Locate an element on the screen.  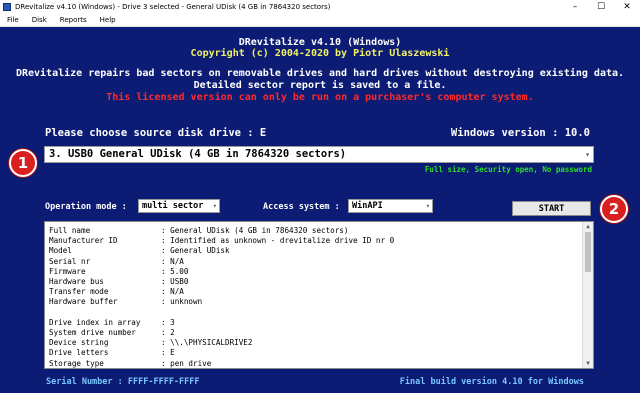
info-row: Model : General UDisk is located at coordinates (139, 251).